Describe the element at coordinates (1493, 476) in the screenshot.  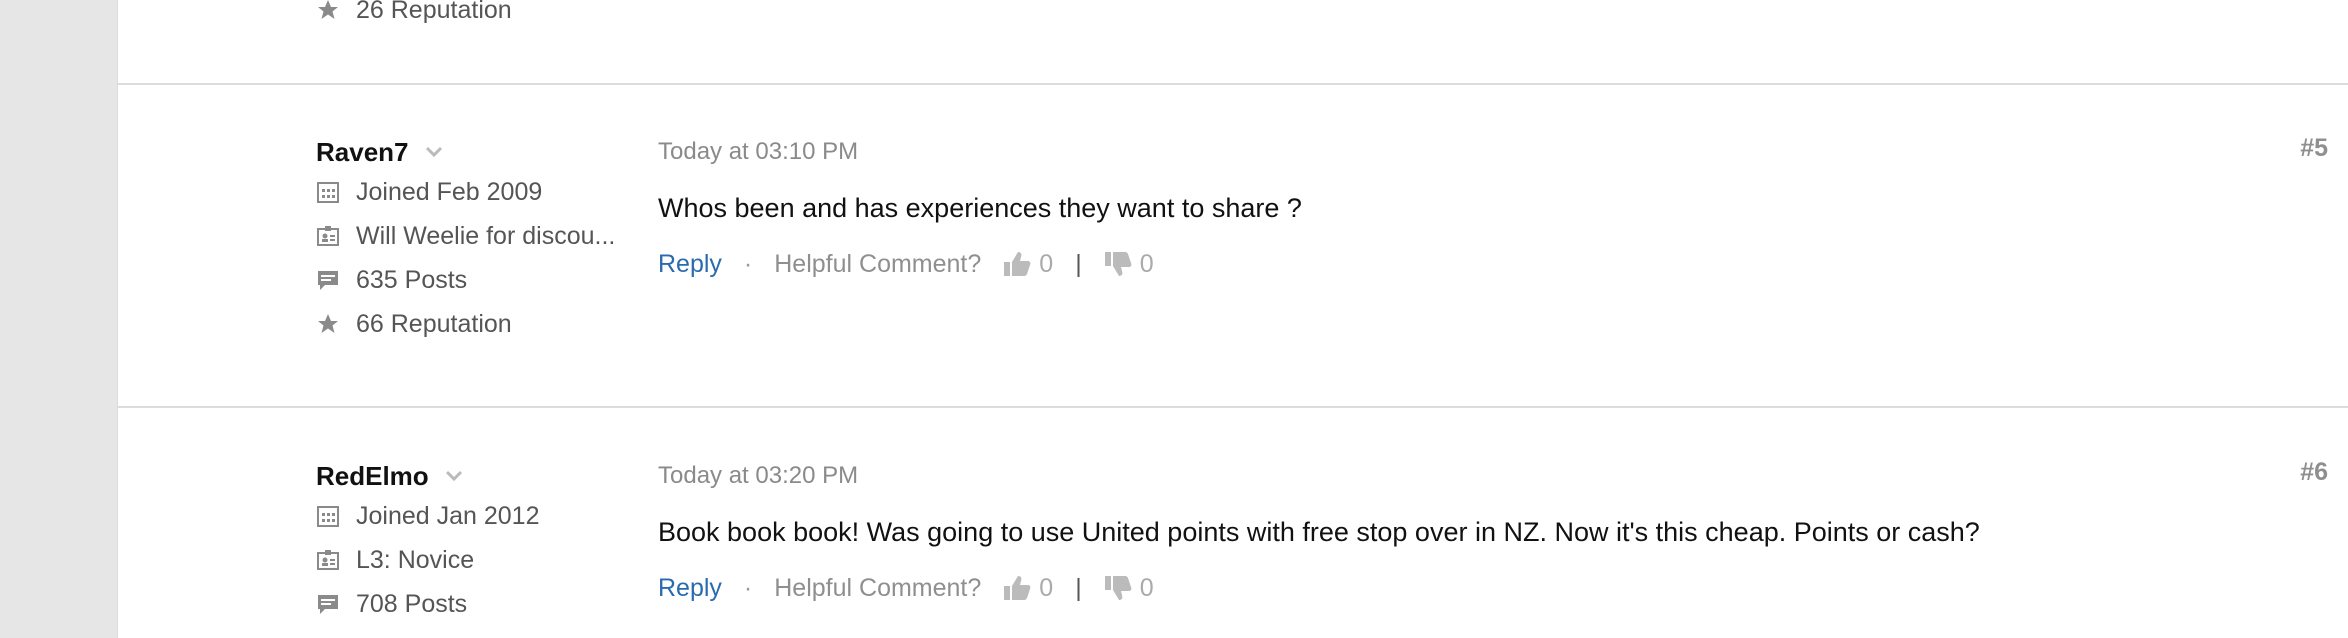
I see `timestamp: Today at 03:20 PM` at that location.